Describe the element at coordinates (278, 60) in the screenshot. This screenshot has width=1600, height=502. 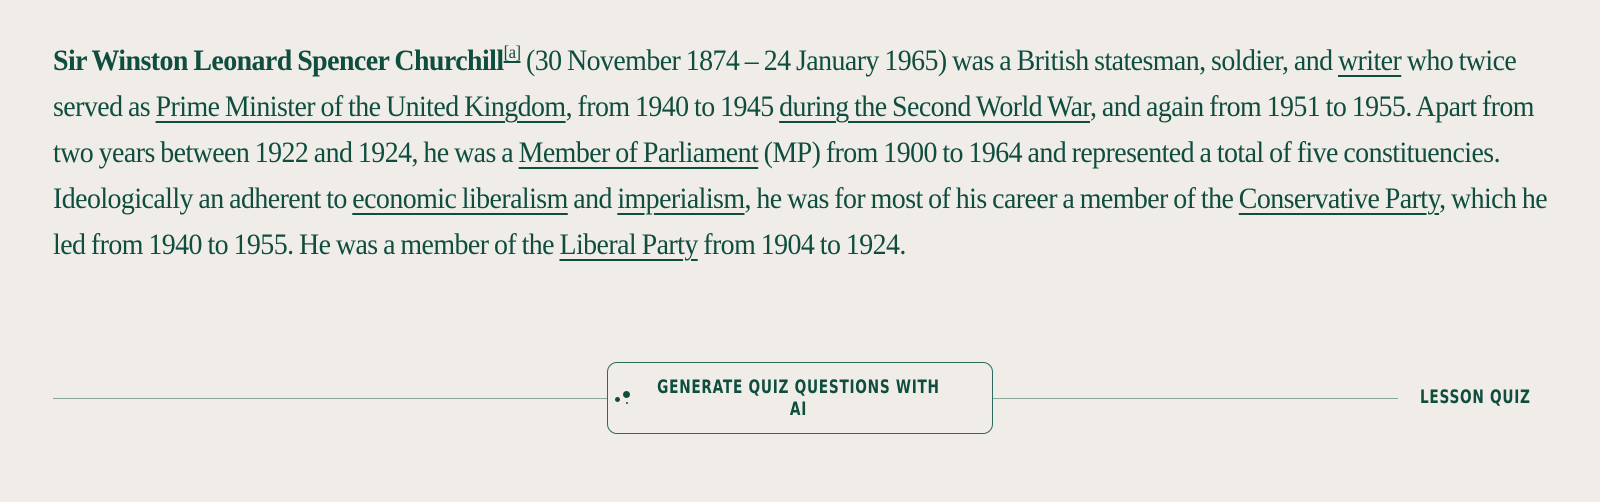
I see `subject-name: Sir Winston Leonard Spencer Churchill` at that location.